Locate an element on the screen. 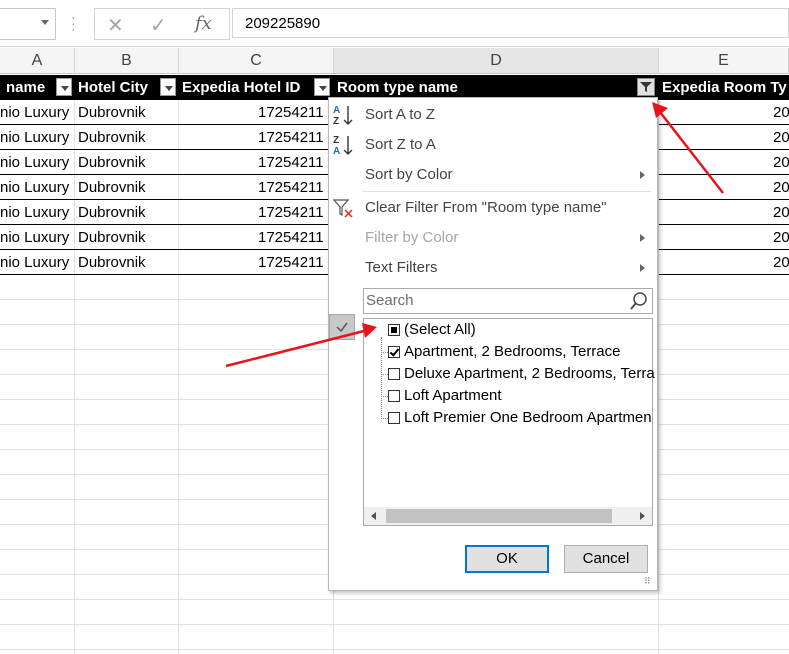  name-box is located at coordinates (28, 24).